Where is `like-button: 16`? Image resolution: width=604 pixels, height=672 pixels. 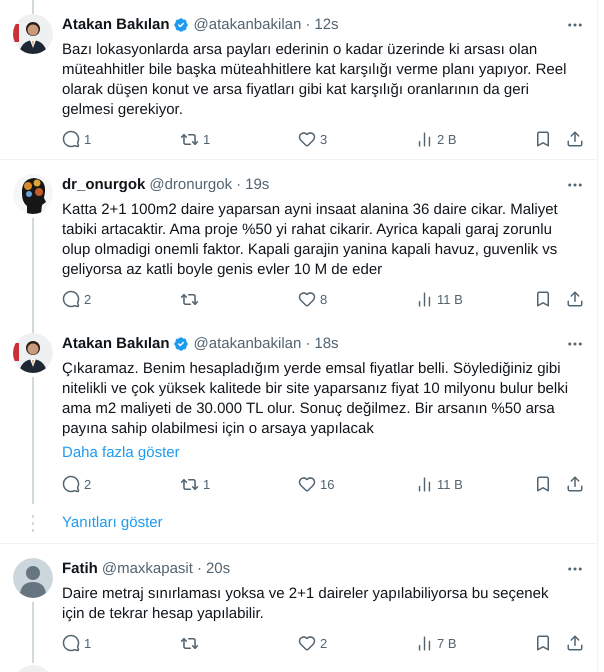
like-button: 16 is located at coordinates (316, 484).